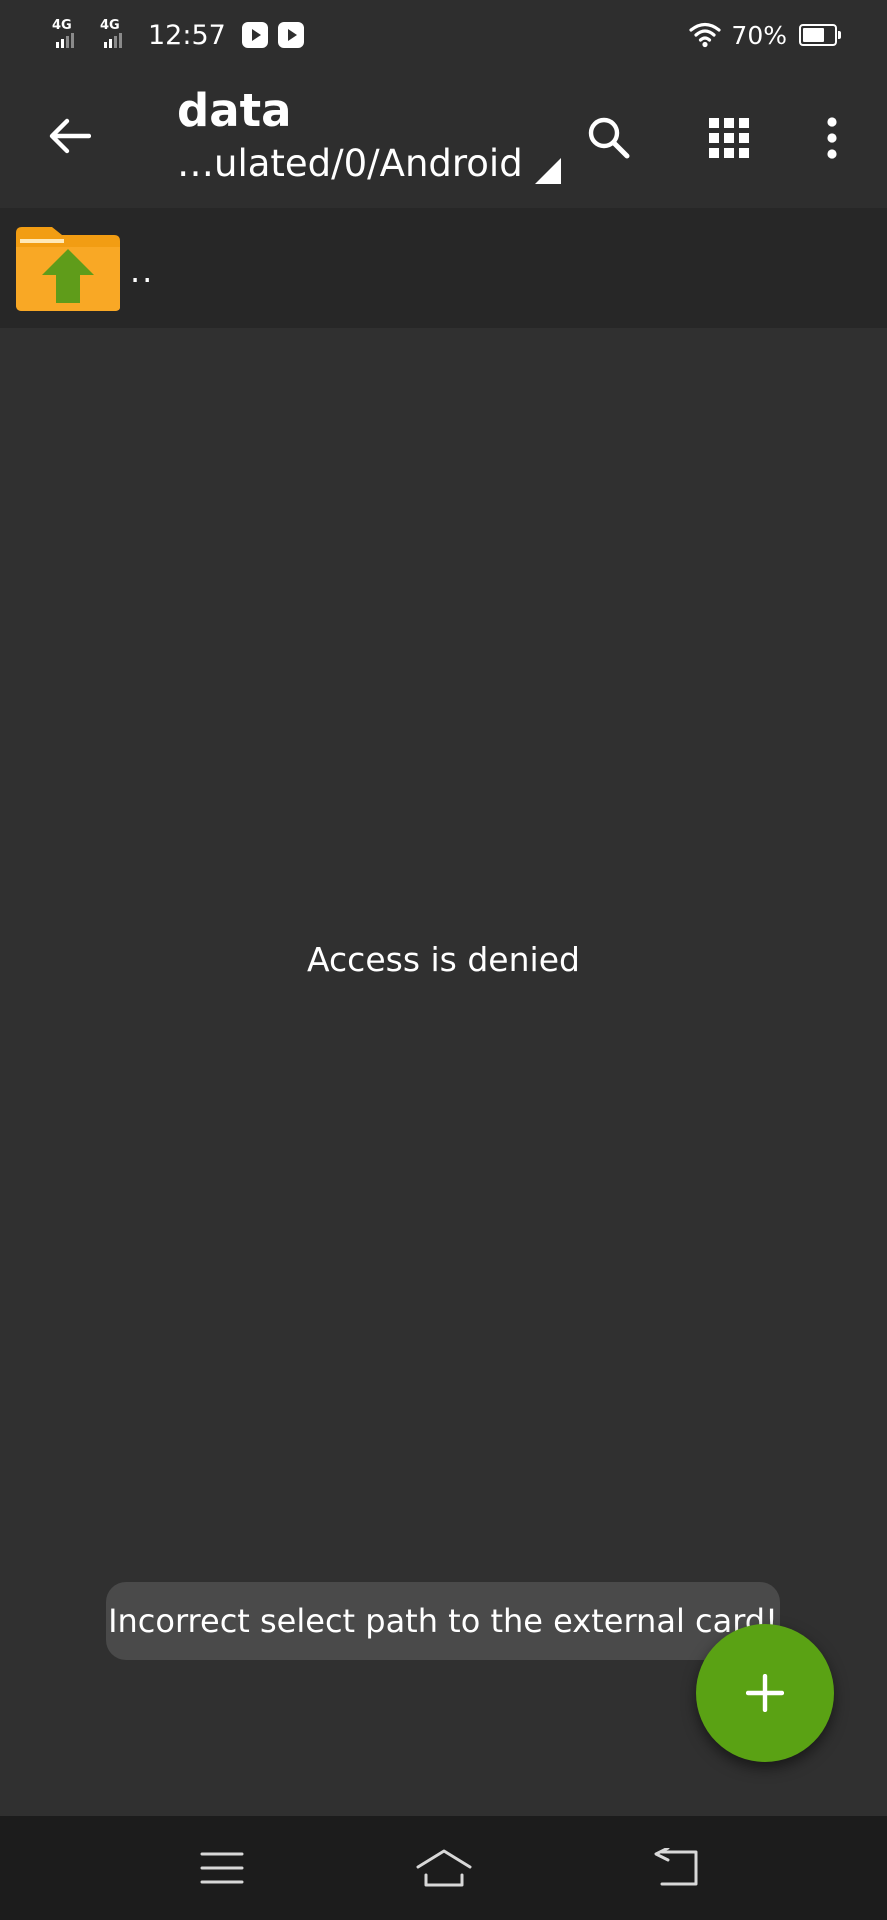 The height and width of the screenshot is (1920, 887). I want to click on back-arrow-icon, so click(70, 136).